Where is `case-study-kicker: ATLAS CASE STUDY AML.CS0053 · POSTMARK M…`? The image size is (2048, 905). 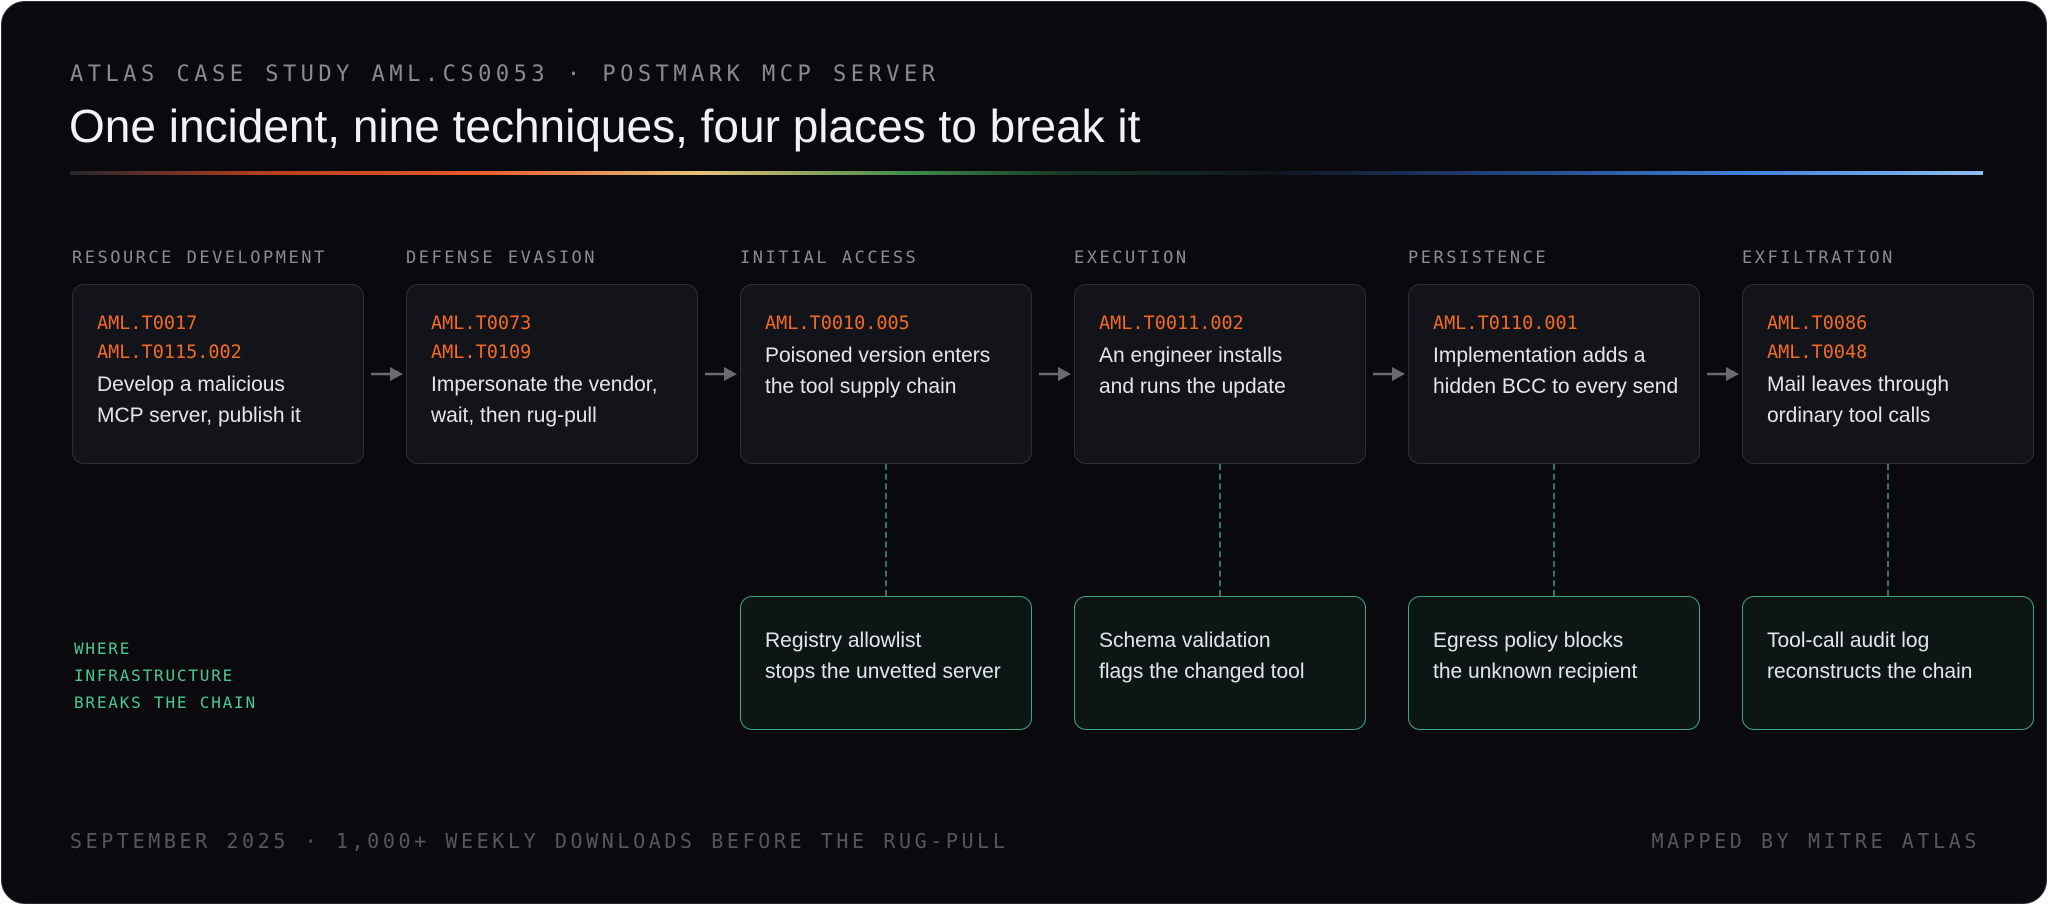 case-study-kicker: ATLAS CASE STUDY AML.CS0053 · POSTMARK M… is located at coordinates (505, 74).